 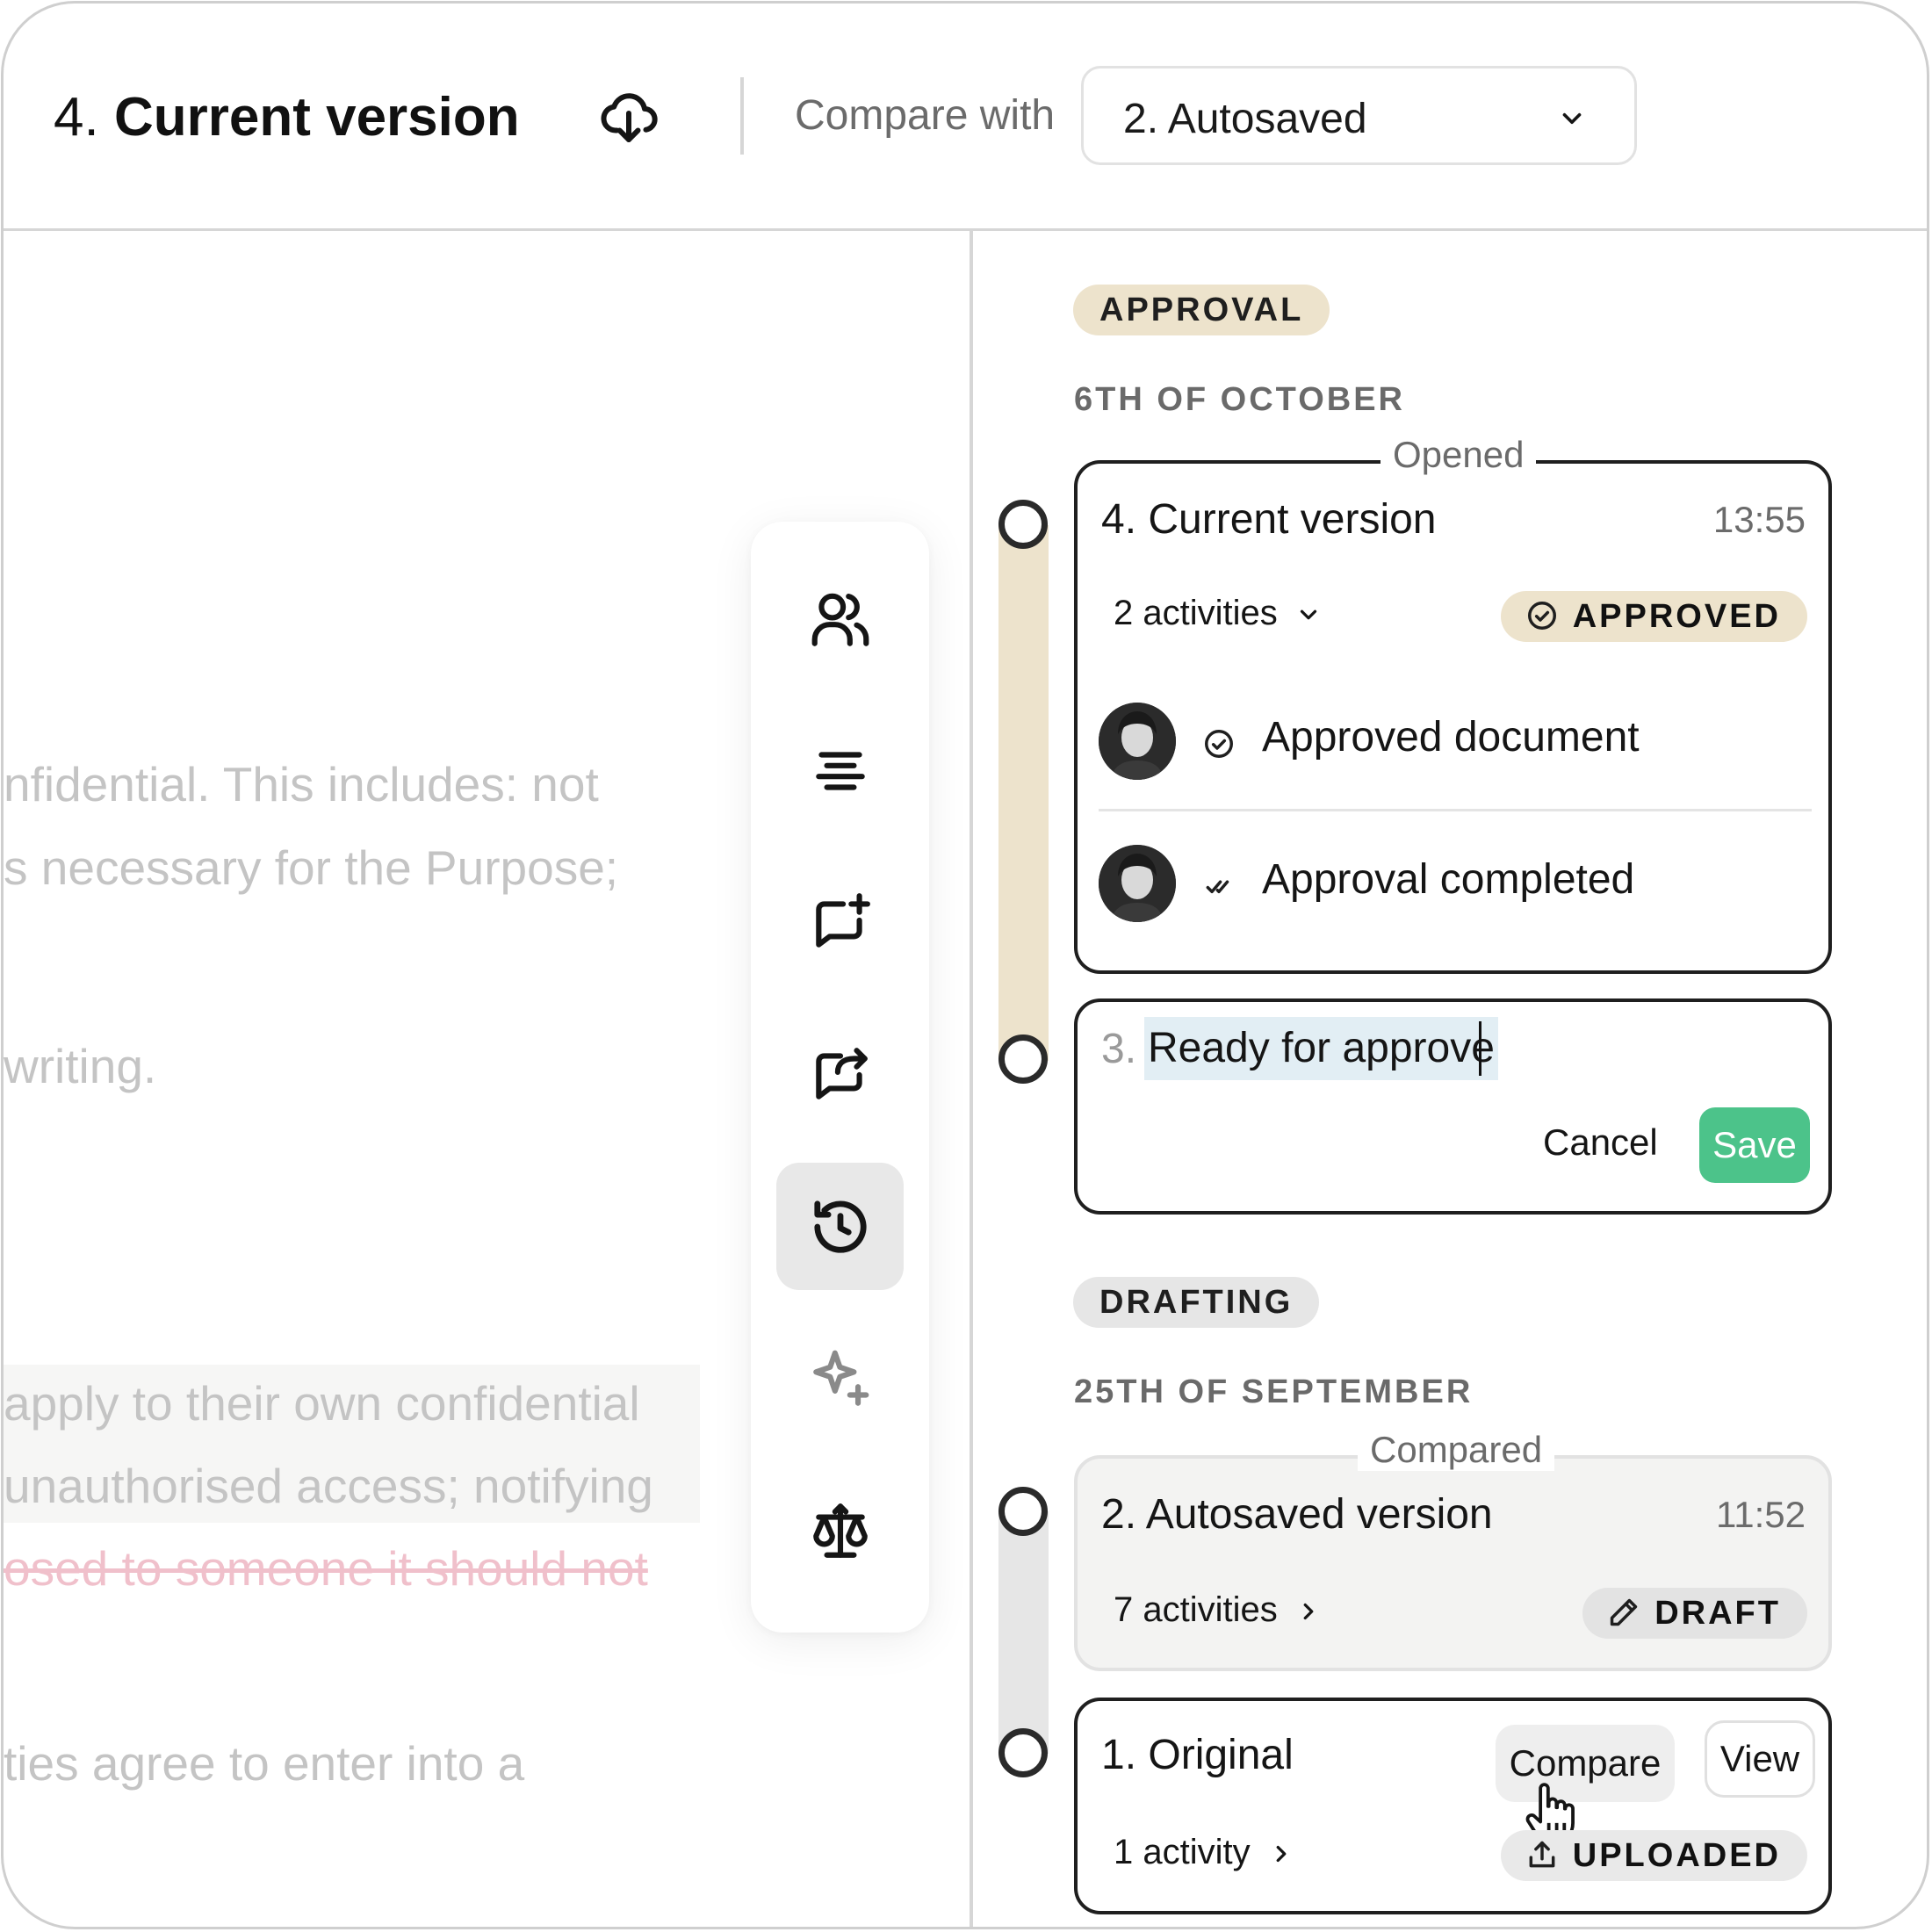 What do you see at coordinates (1542, 1855) in the screenshot?
I see `upload-icon` at bounding box center [1542, 1855].